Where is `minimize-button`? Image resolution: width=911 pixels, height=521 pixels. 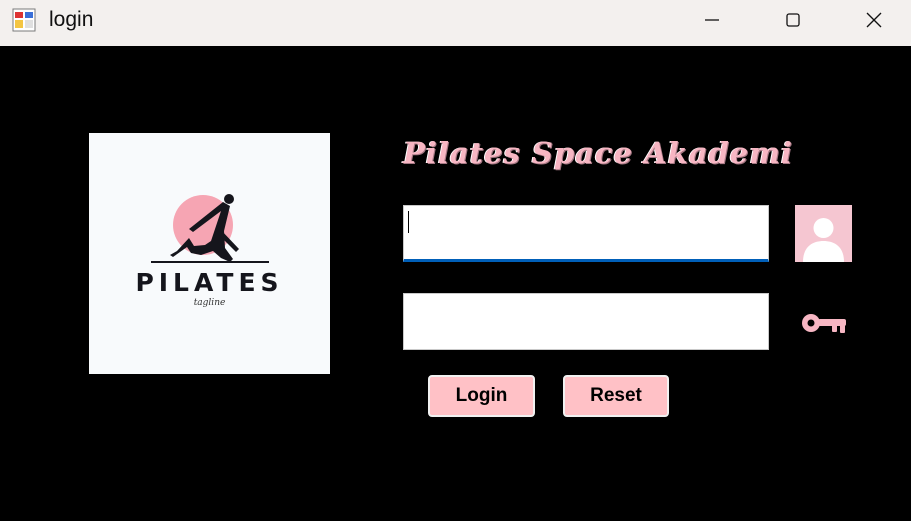
minimize-button is located at coordinates (712, 20).